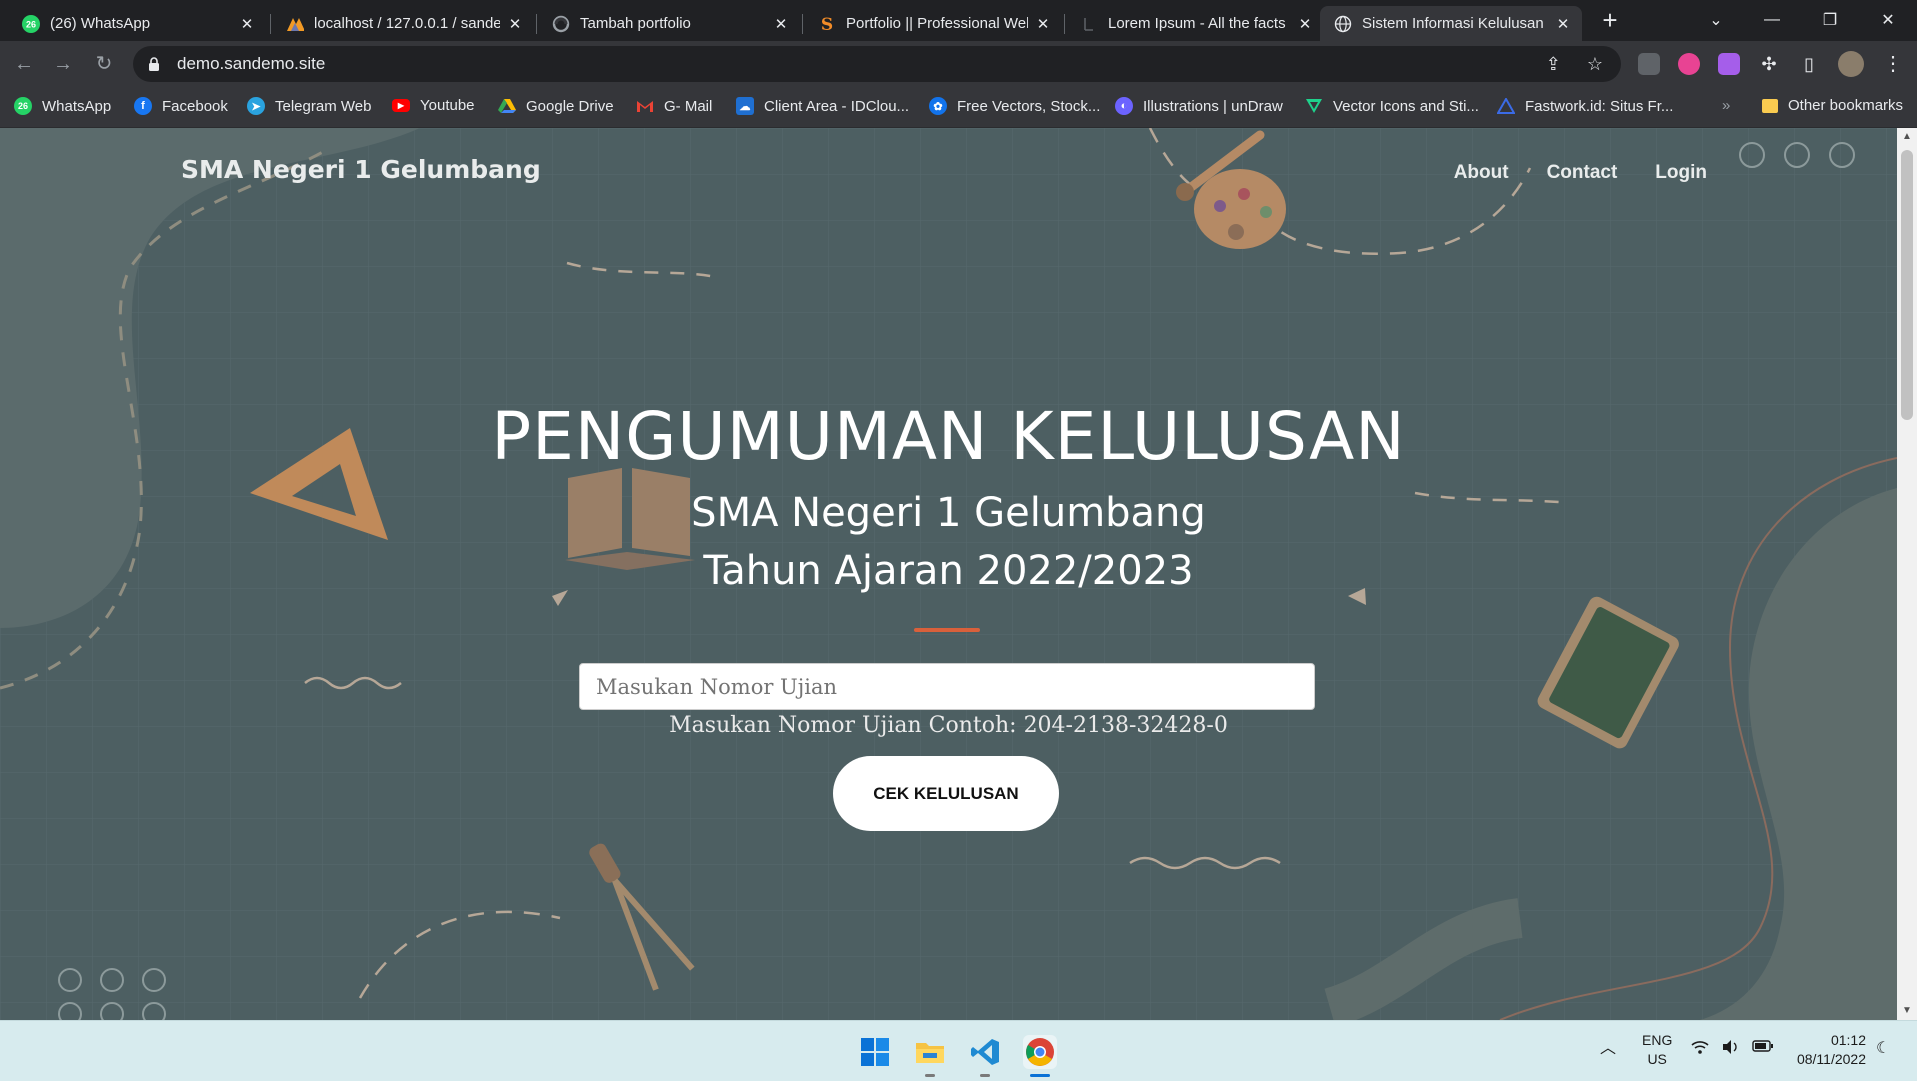 The height and width of the screenshot is (1081, 1917). I want to click on new-tab-button: +, so click(1610, 20).